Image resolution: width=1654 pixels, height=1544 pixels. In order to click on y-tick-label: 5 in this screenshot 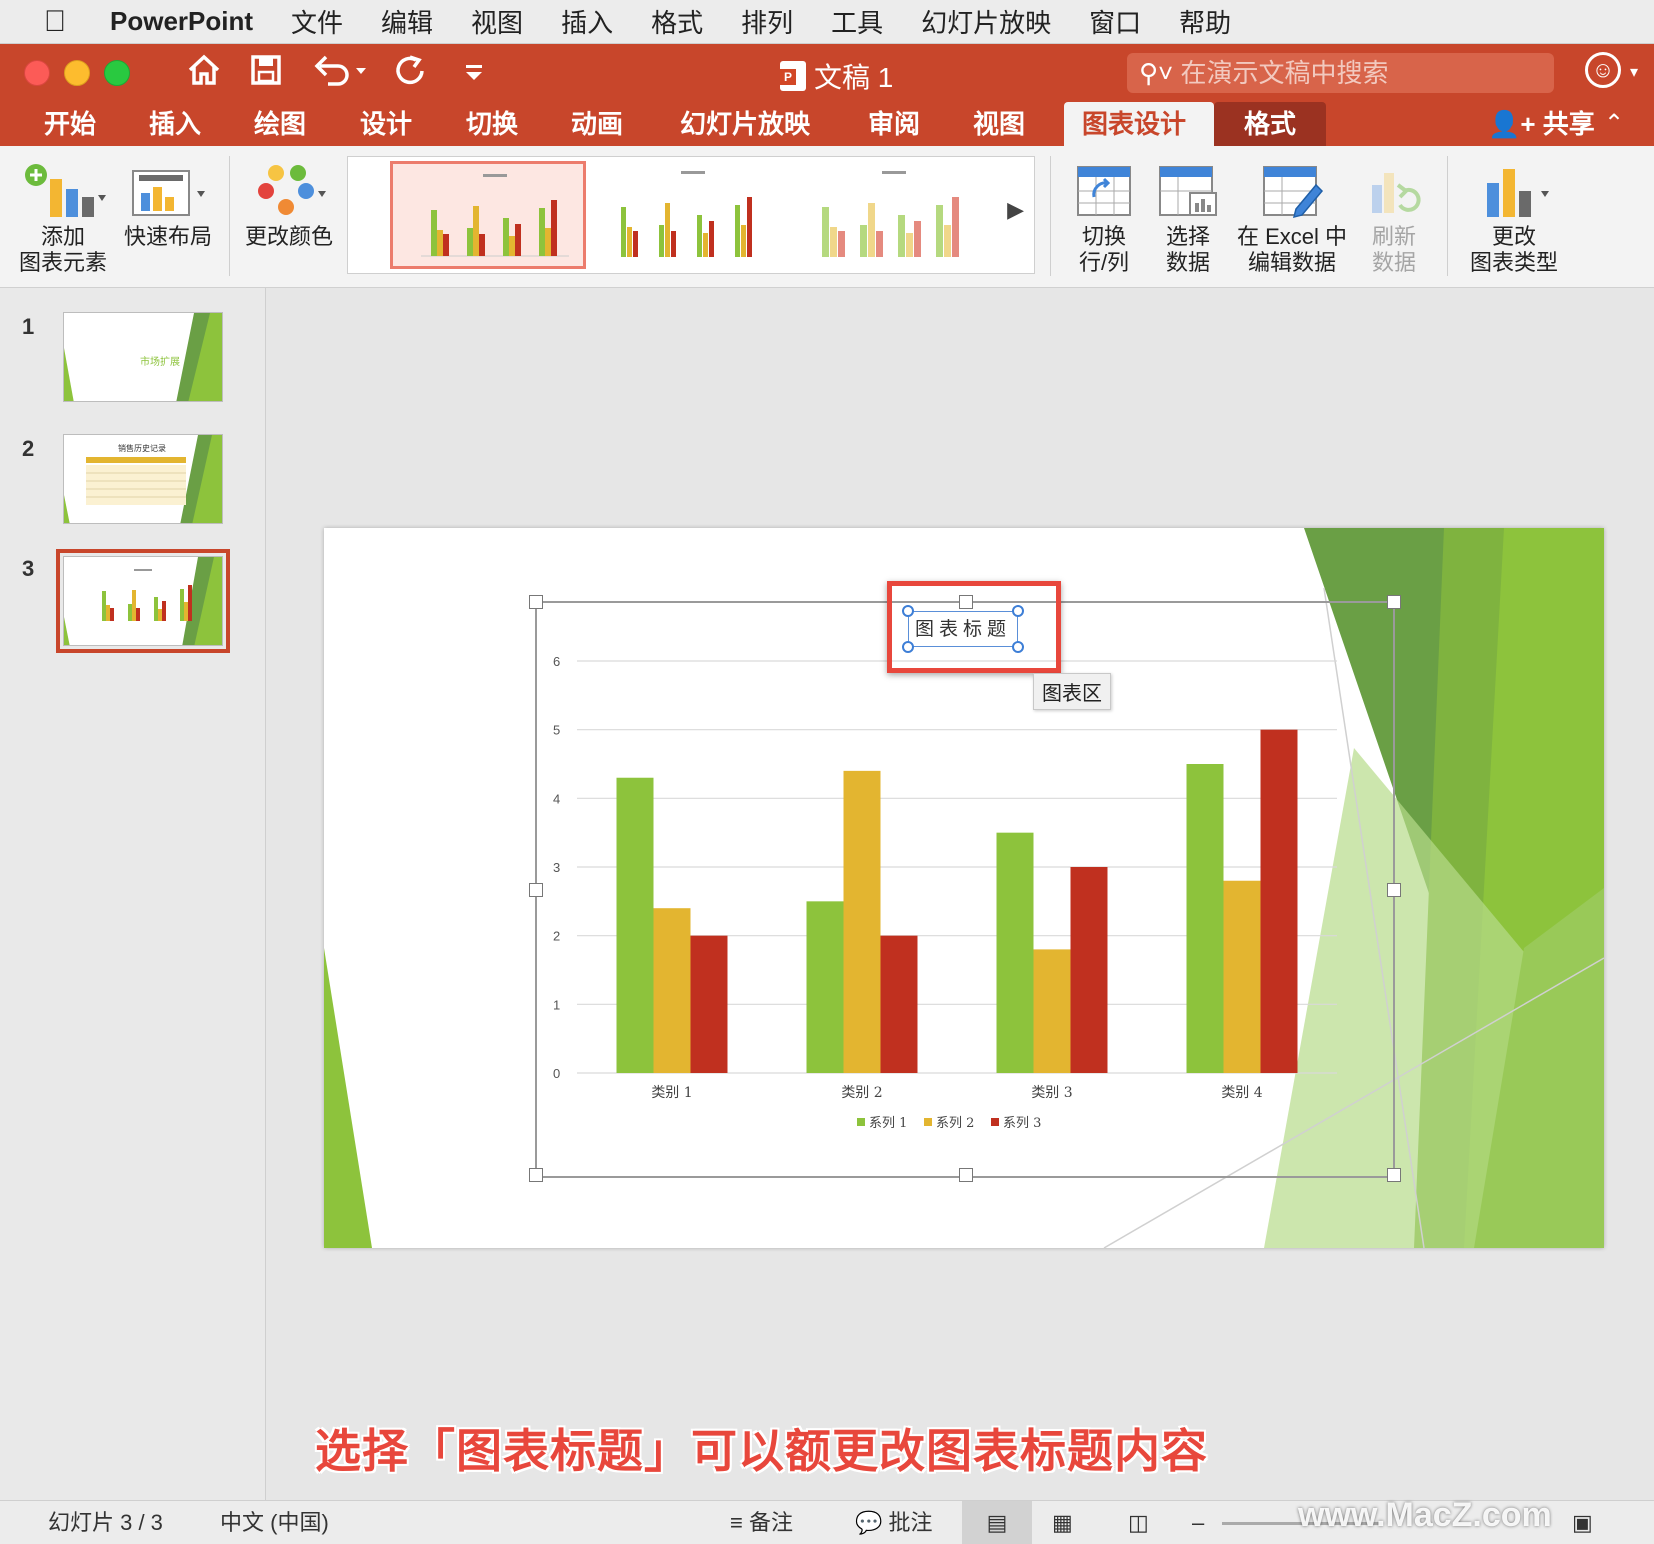, I will do `click(556, 730)`.